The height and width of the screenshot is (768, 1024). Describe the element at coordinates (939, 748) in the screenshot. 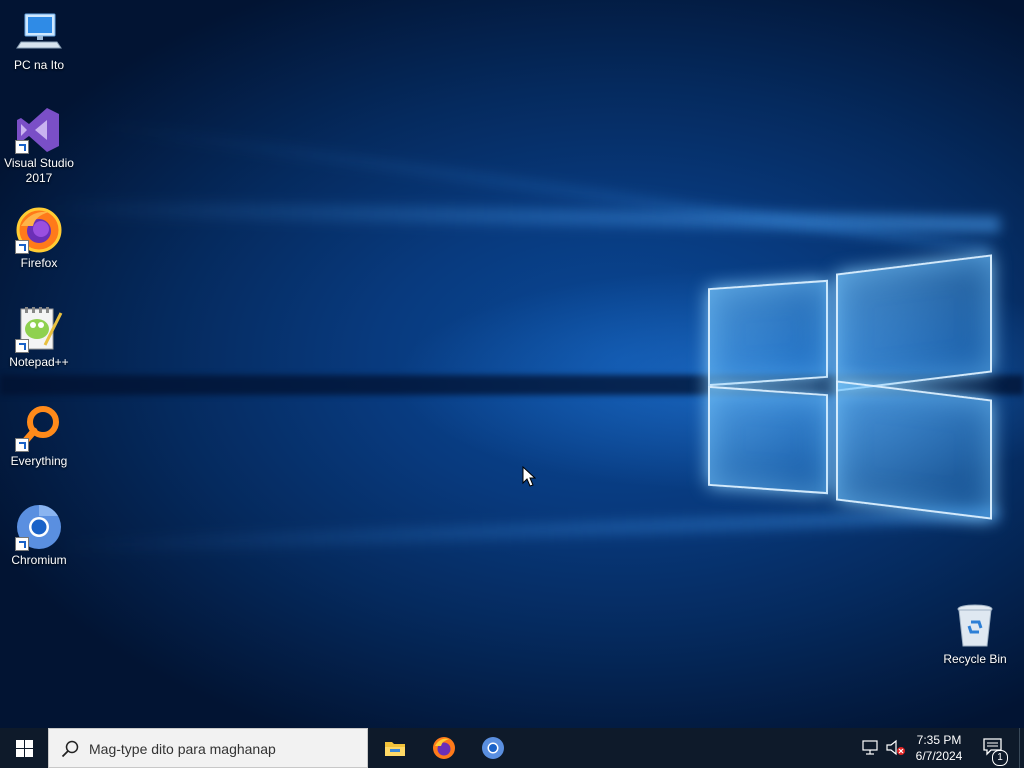

I see `clock: 7:35 PM 6/7/2024` at that location.